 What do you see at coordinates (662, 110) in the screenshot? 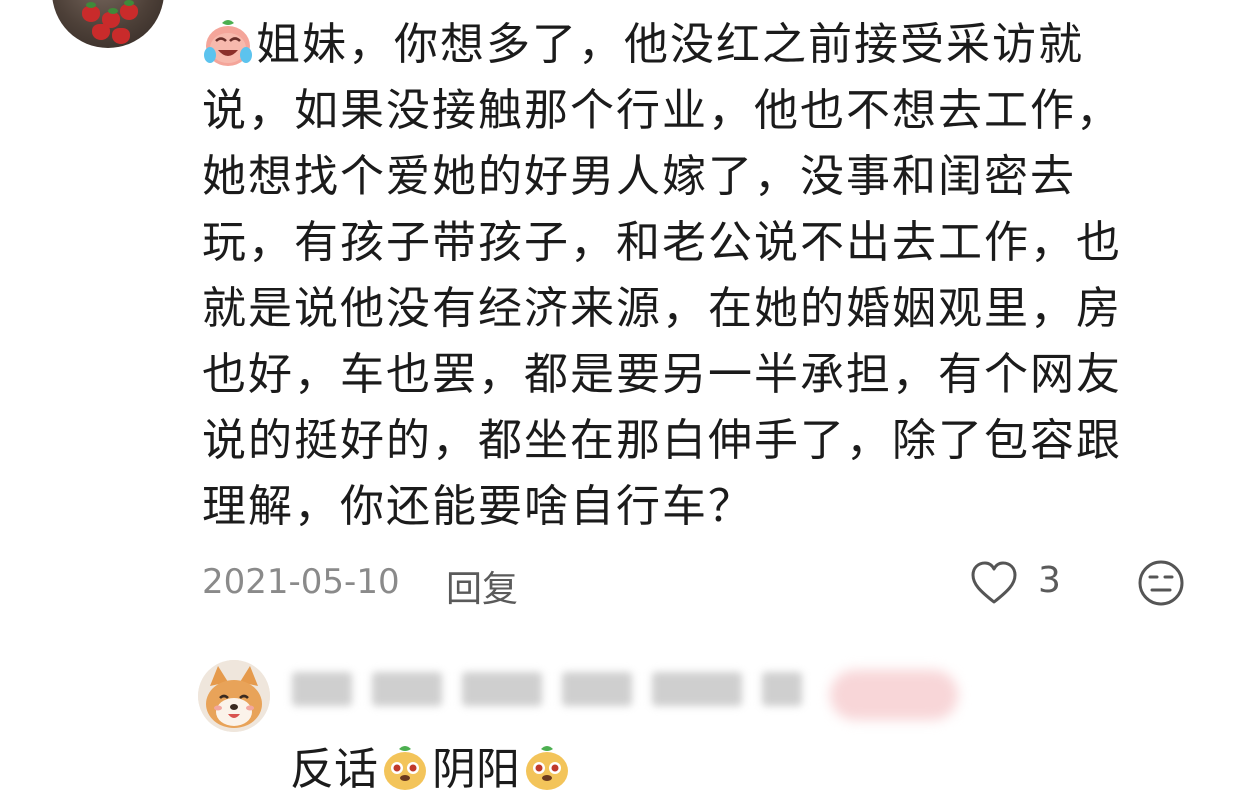
I see `comment-line: 说，如果没接触那个行业，他也不想去工作，` at bounding box center [662, 110].